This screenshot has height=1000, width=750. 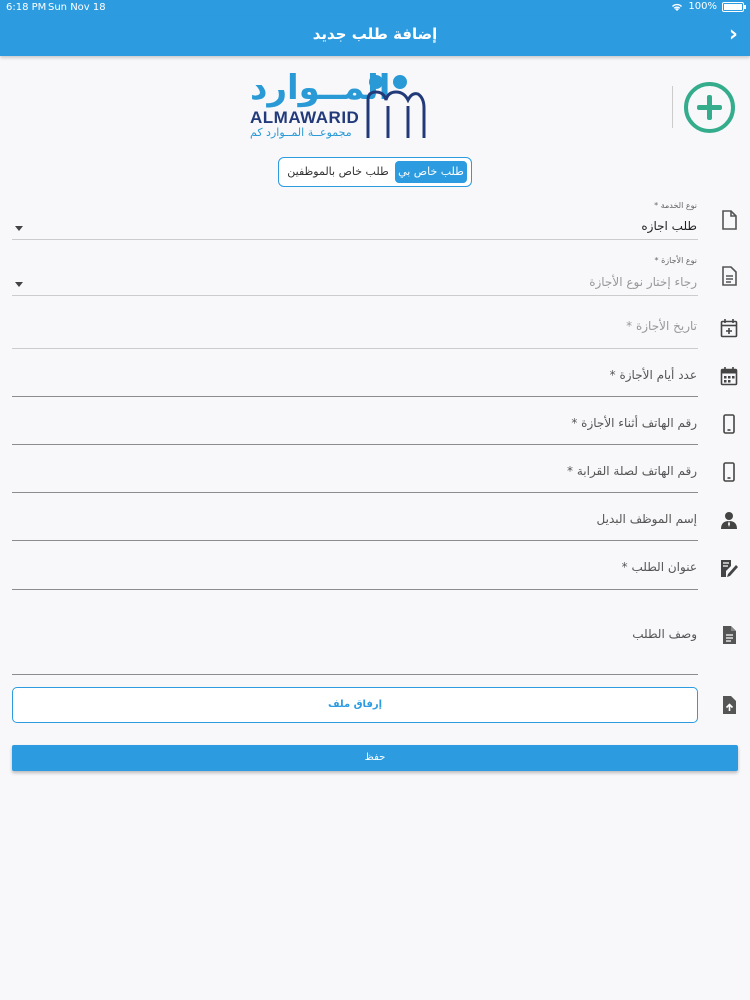 What do you see at coordinates (677, 7) in the screenshot?
I see `wifi-icon` at bounding box center [677, 7].